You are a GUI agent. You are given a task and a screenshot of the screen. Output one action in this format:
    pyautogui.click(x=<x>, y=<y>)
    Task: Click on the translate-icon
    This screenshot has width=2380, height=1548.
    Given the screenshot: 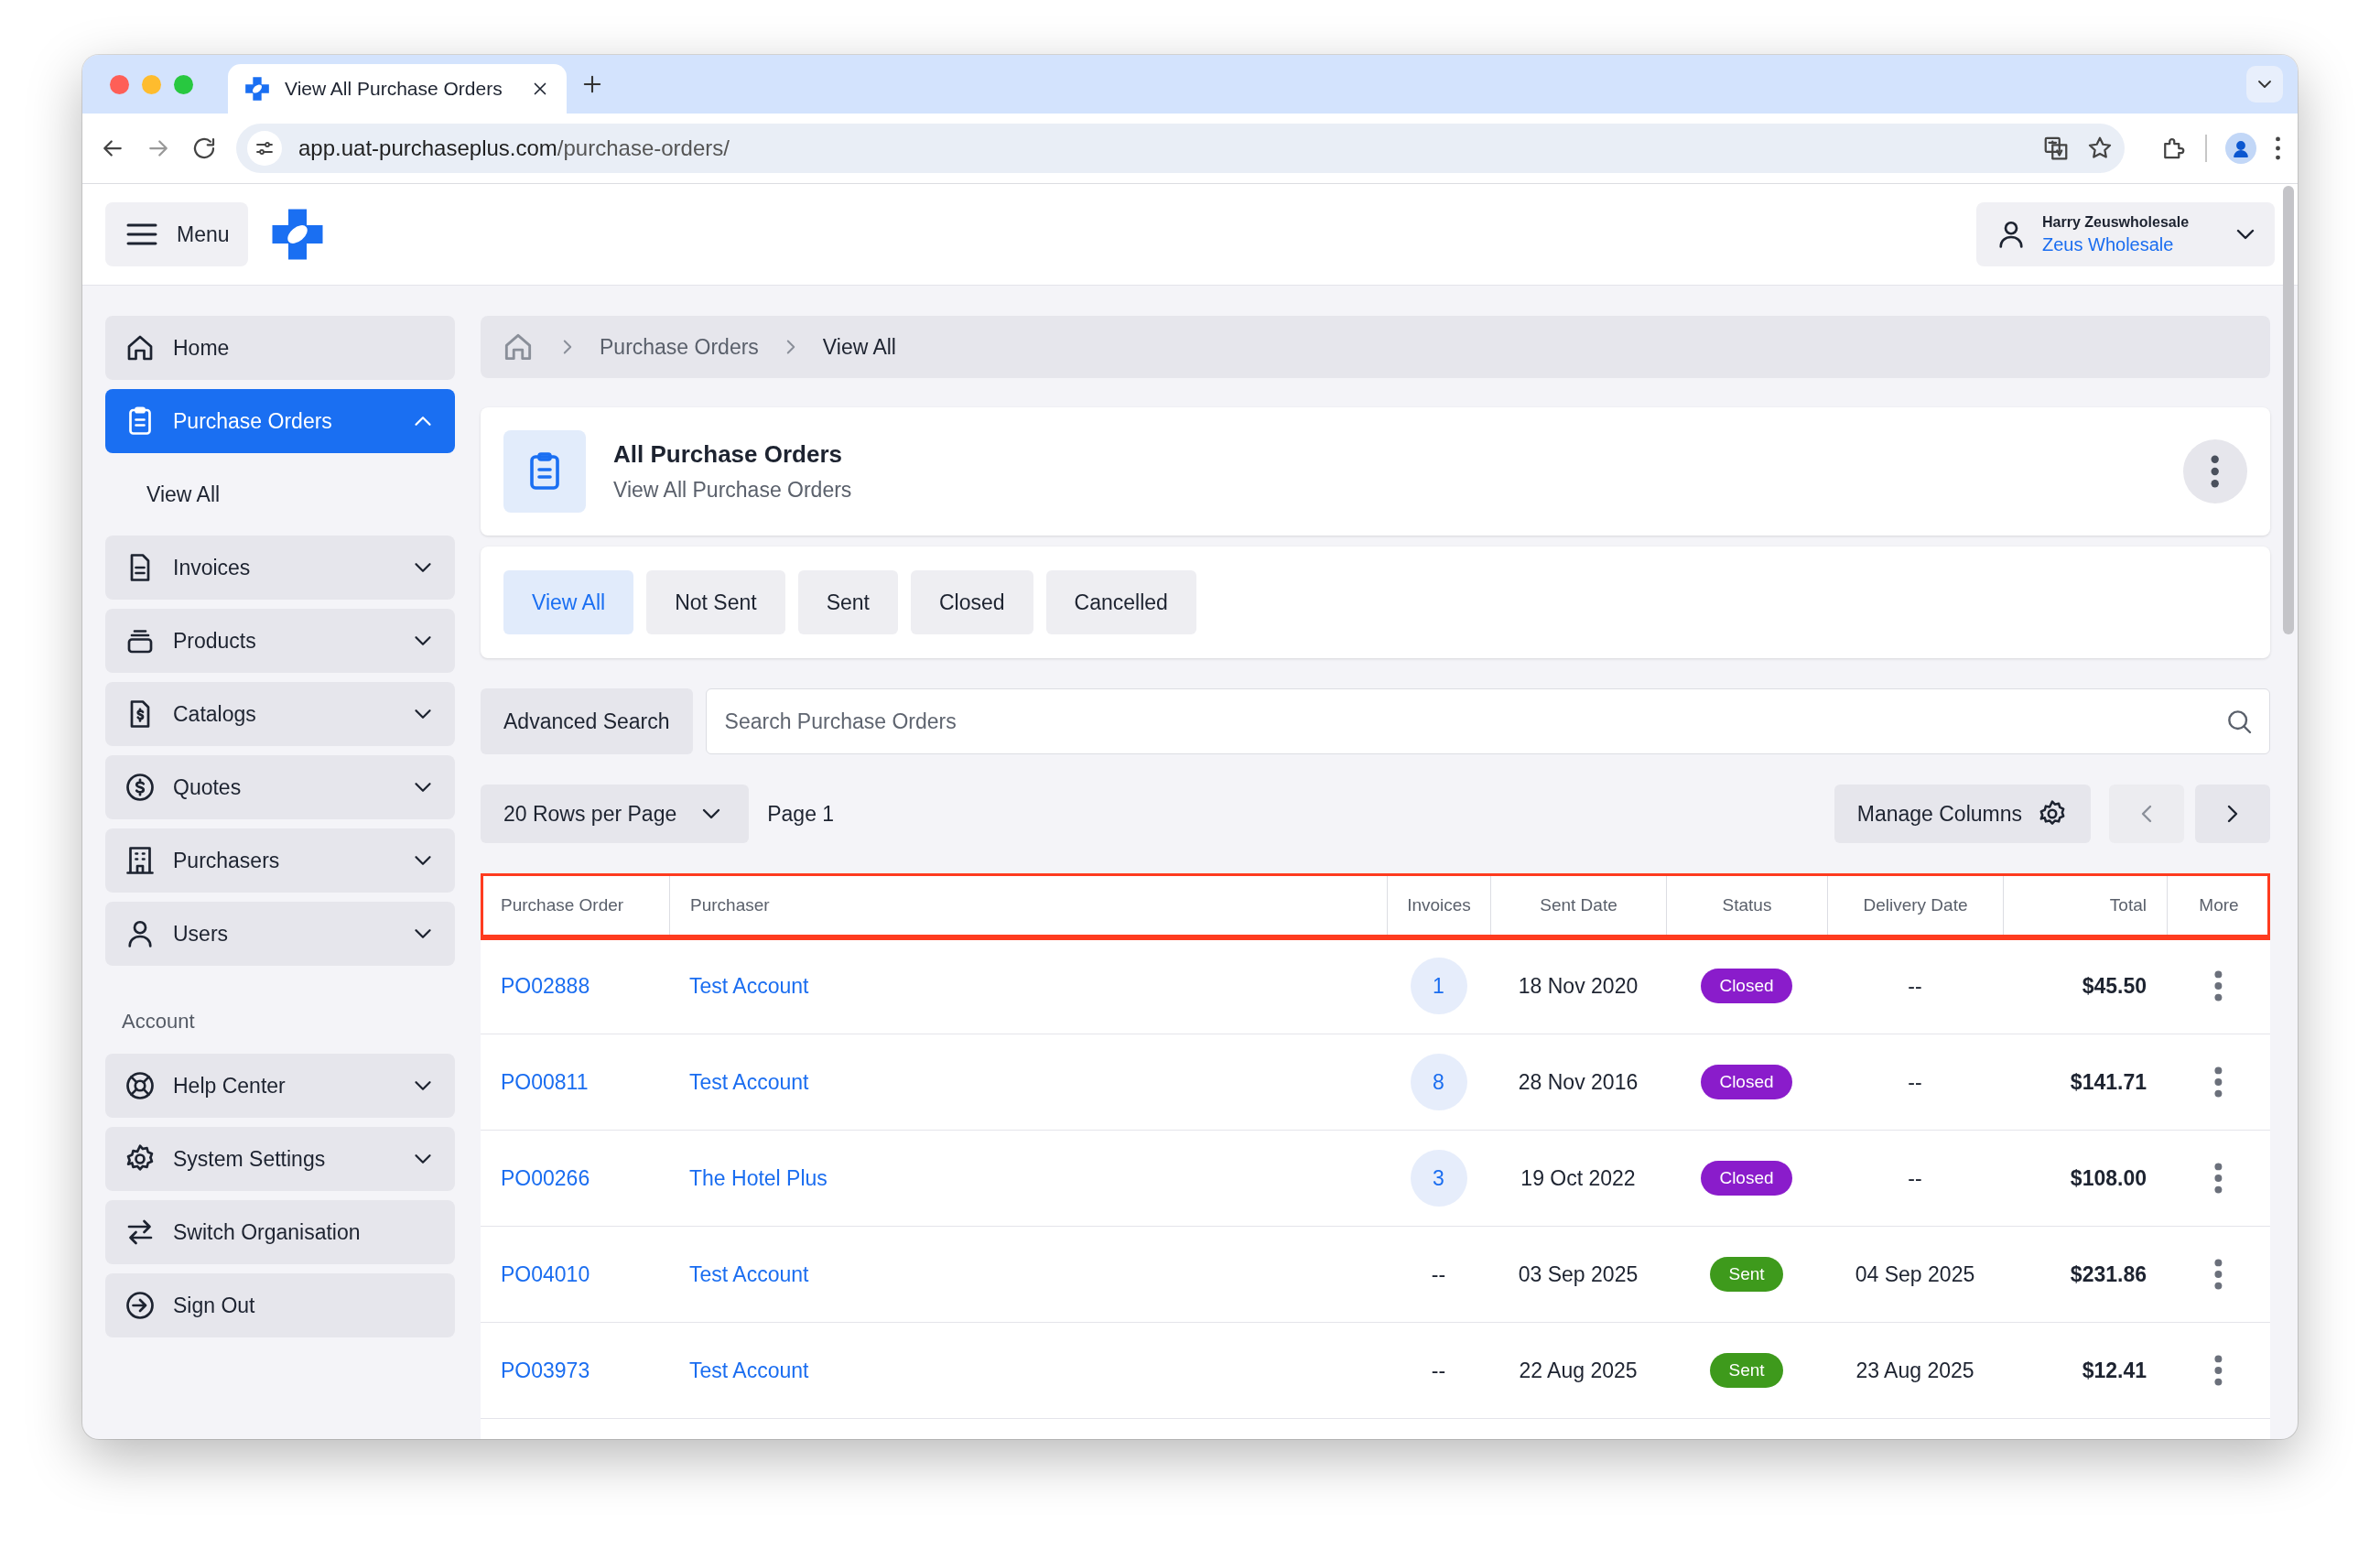 What is the action you would take?
    pyautogui.click(x=2056, y=148)
    